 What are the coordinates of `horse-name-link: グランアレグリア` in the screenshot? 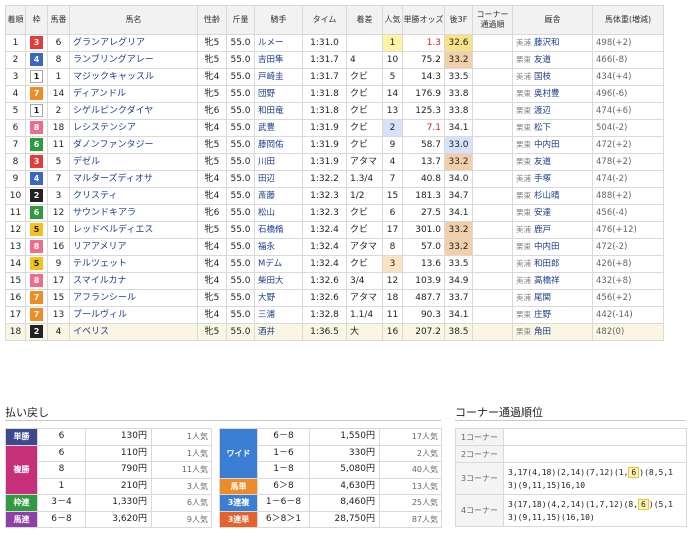 It's located at (133, 43).